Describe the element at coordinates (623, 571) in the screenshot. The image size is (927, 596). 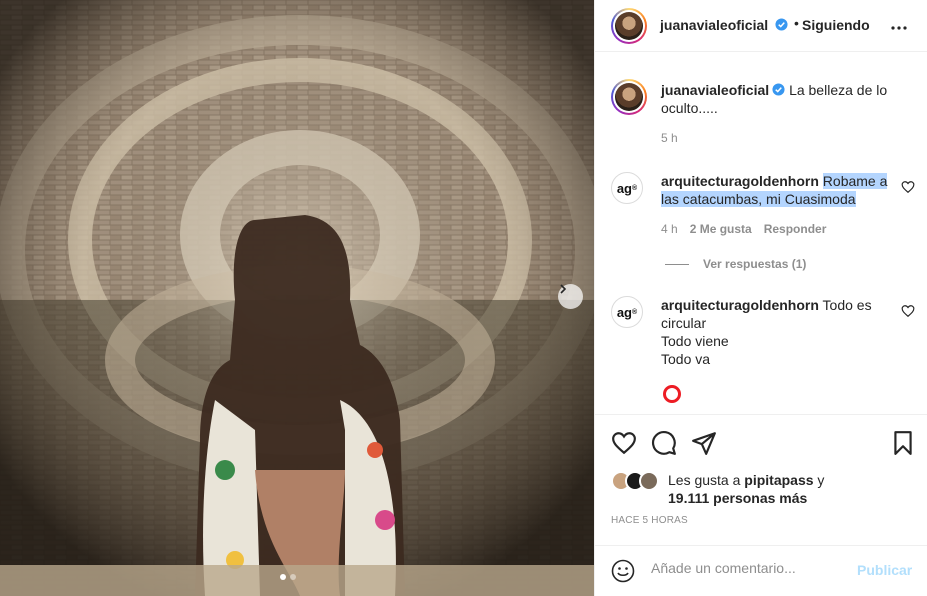
I see `emoji-icon` at that location.